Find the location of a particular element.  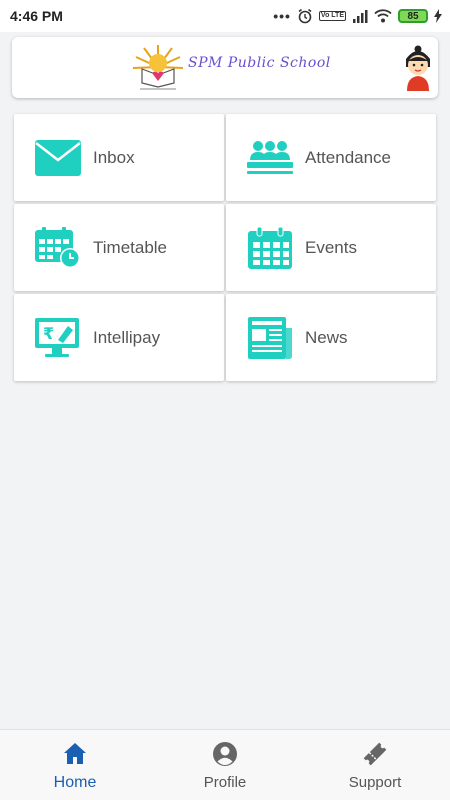

menu-tile-inbox: Inbox is located at coordinates (119, 157).